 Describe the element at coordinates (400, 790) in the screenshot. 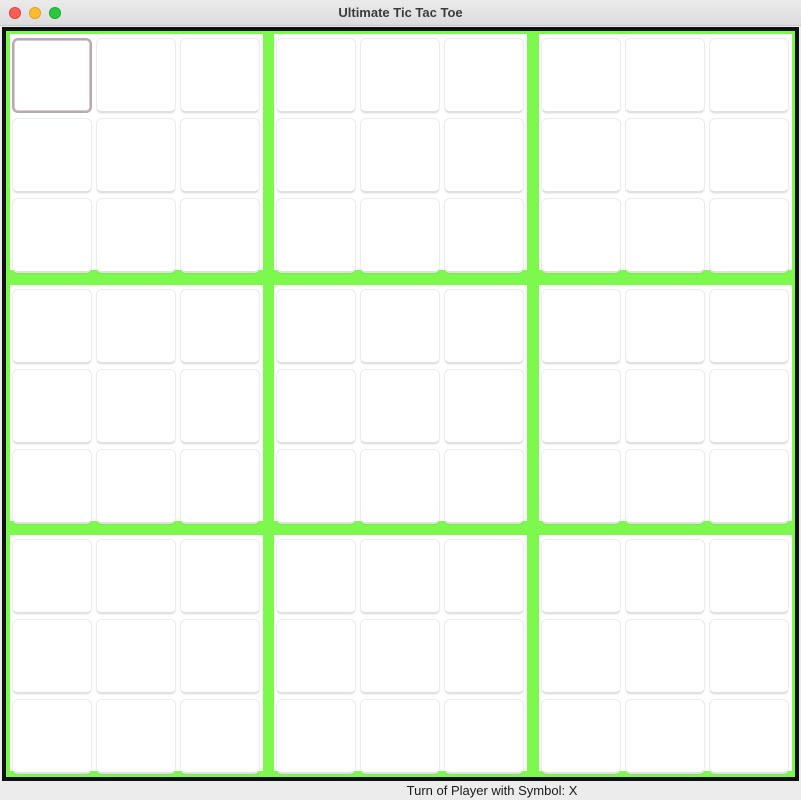

I see `status-bar: Turn of Player with Symbol: X` at that location.